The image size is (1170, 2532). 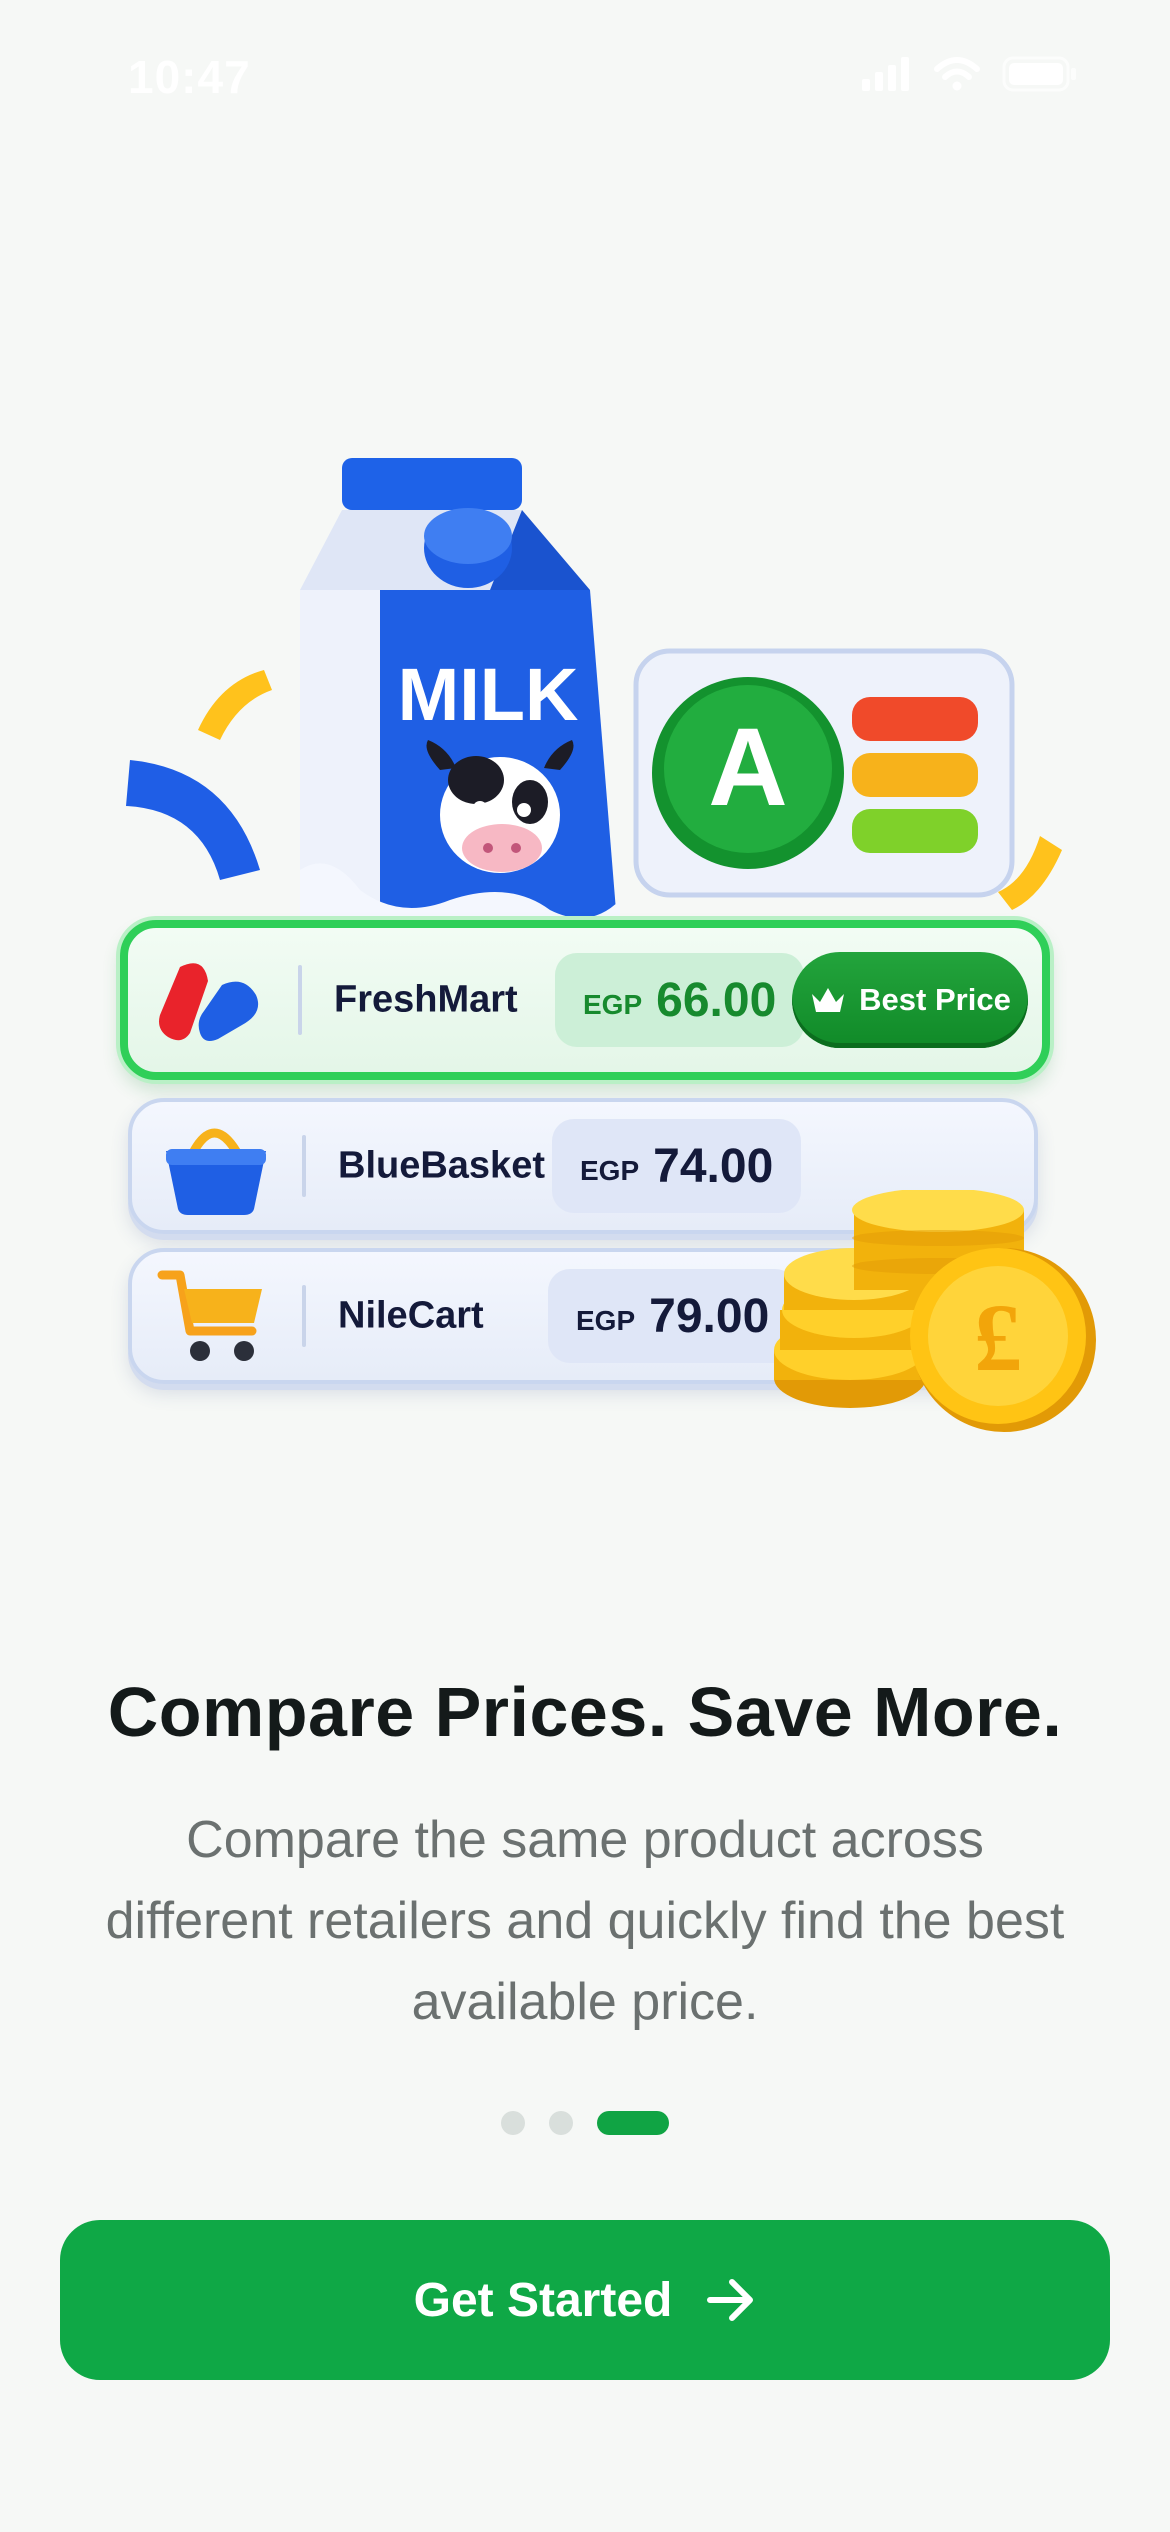 I want to click on basket-icon, so click(x=216, y=1171).